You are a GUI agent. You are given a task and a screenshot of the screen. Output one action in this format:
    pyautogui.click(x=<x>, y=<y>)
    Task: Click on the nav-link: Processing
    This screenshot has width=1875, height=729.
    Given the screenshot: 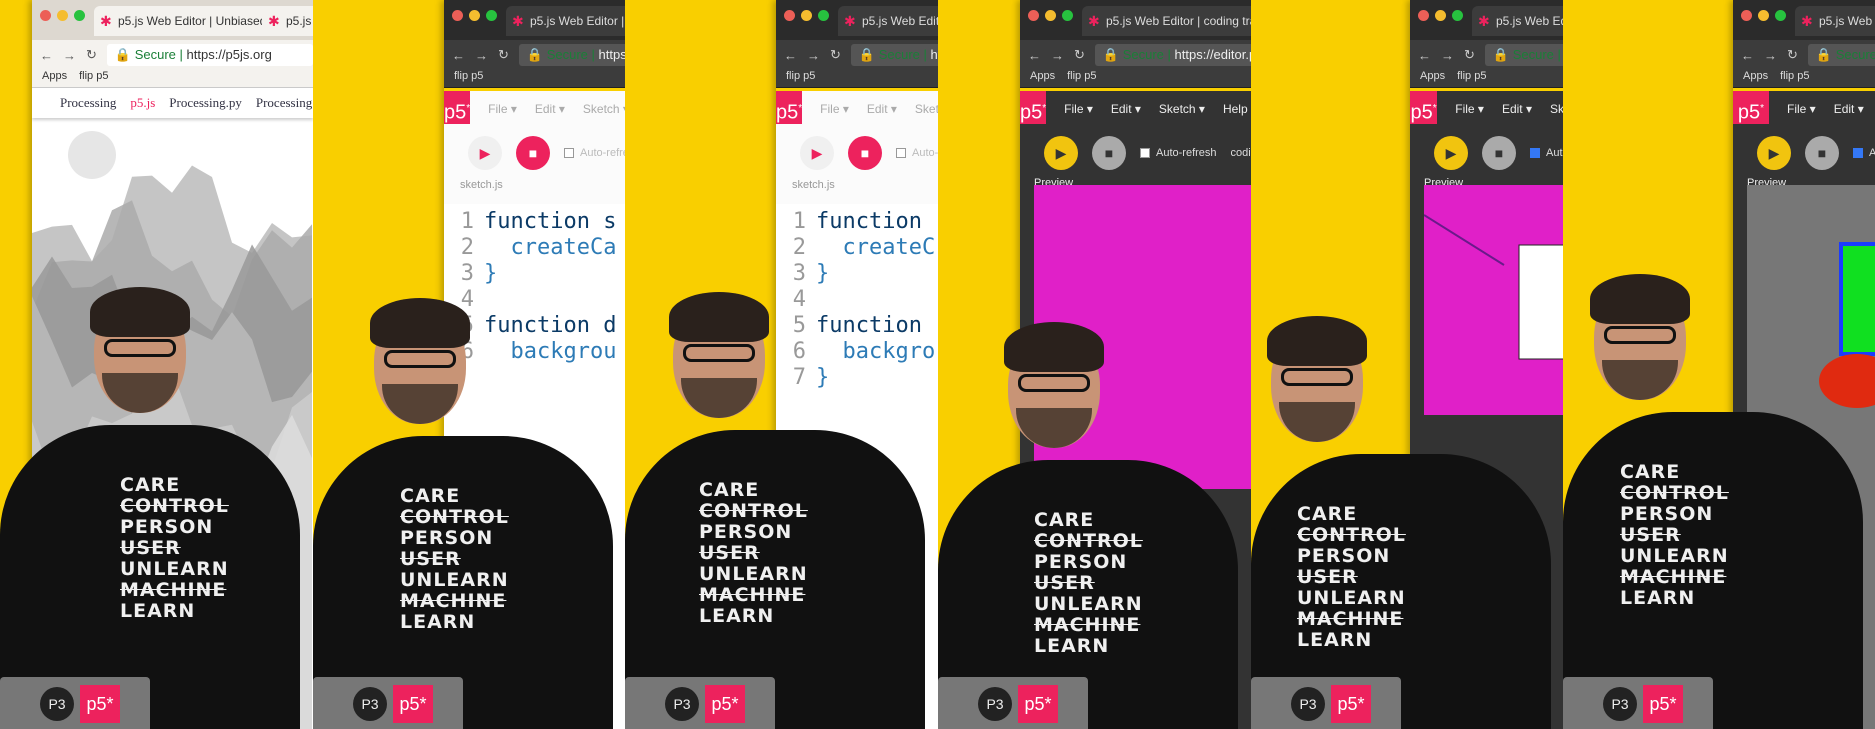 What is the action you would take?
    pyautogui.click(x=88, y=103)
    